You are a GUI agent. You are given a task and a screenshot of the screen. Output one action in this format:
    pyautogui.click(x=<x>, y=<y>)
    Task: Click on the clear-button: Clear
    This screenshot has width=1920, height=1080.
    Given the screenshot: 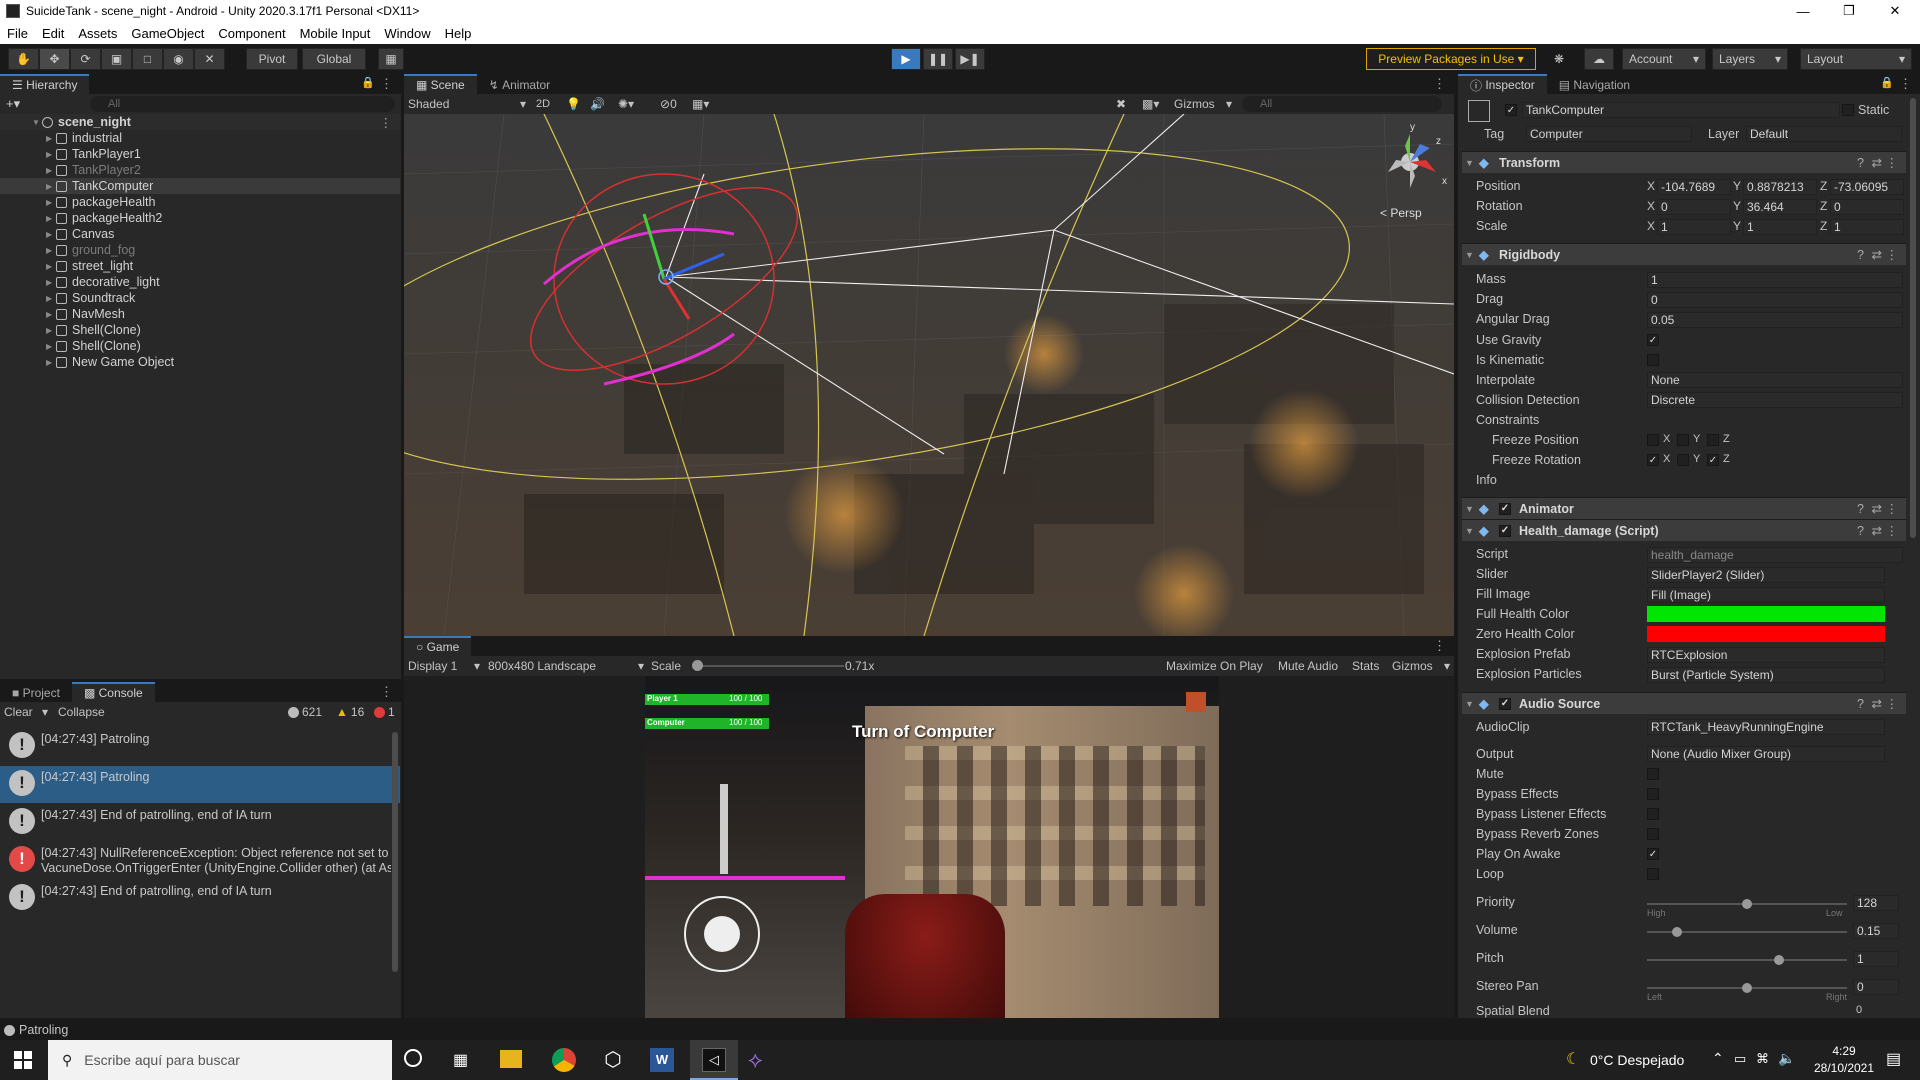 What is the action you would take?
    pyautogui.click(x=18, y=712)
    